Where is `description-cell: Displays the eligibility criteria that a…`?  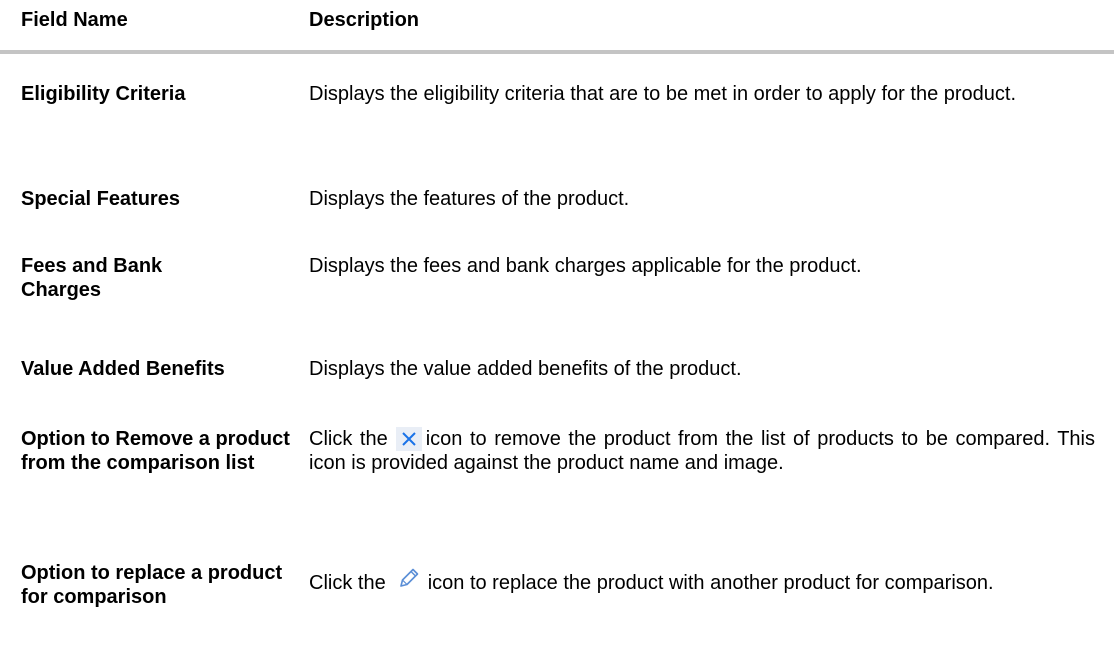
description-cell: Displays the eligibility criteria that a… is located at coordinates (663, 94).